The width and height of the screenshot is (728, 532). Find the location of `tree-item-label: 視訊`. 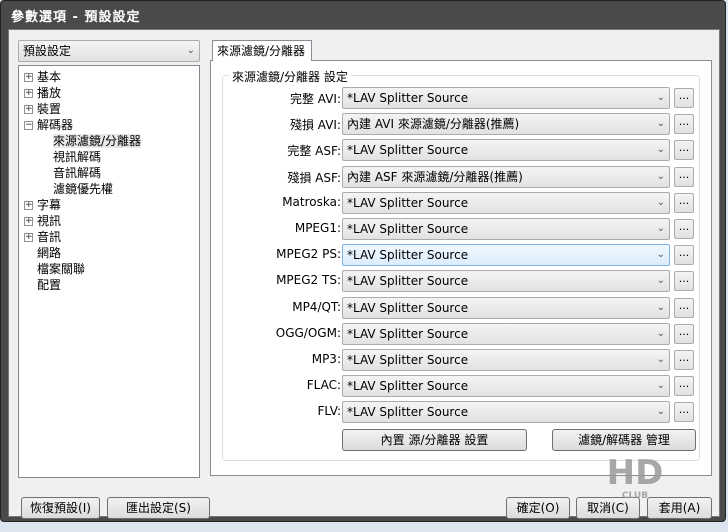

tree-item-label: 視訊 is located at coordinates (49, 221).